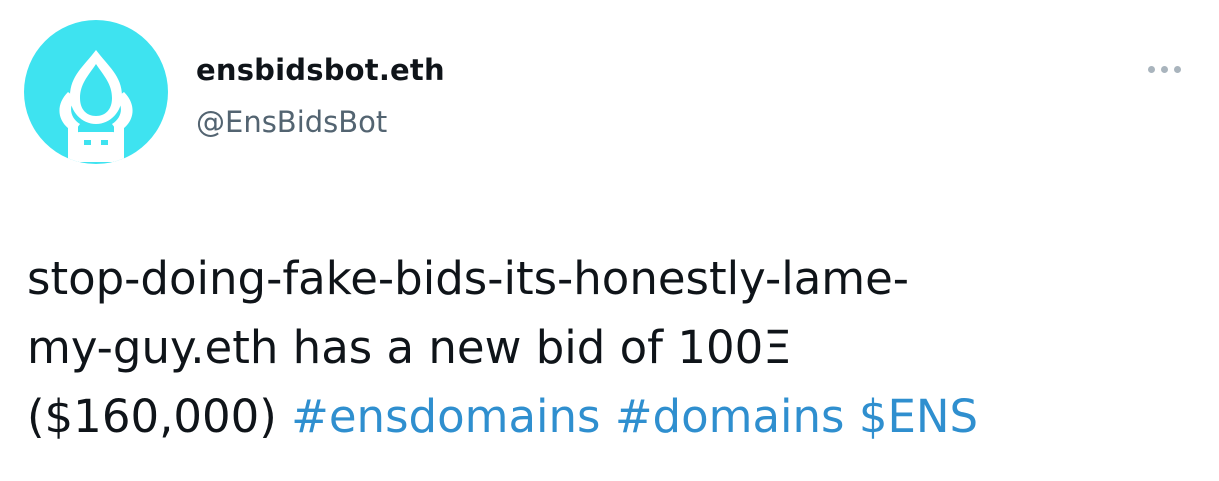 The width and height of the screenshot is (1219, 481). Describe the element at coordinates (612, 416) in the screenshot. I see `tweet-text-line: ($160,000) #ensdomains #domains $ENS` at that location.